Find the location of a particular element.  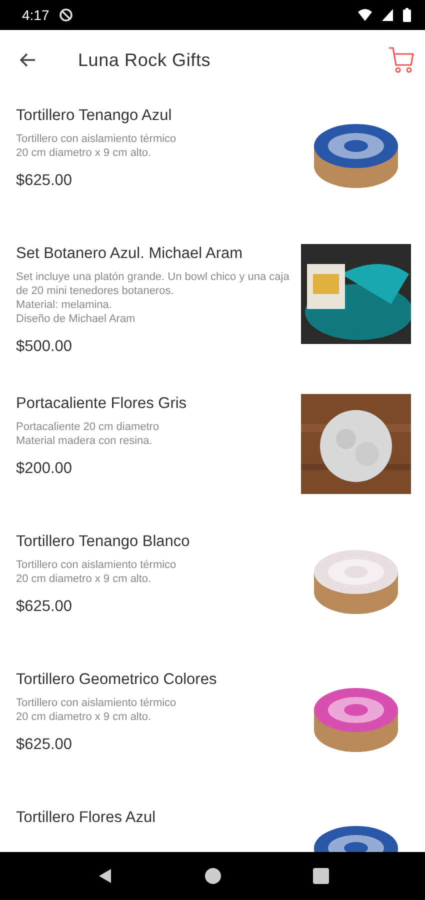

product-name: Portacaliente Flores Gris is located at coordinates (102, 404).